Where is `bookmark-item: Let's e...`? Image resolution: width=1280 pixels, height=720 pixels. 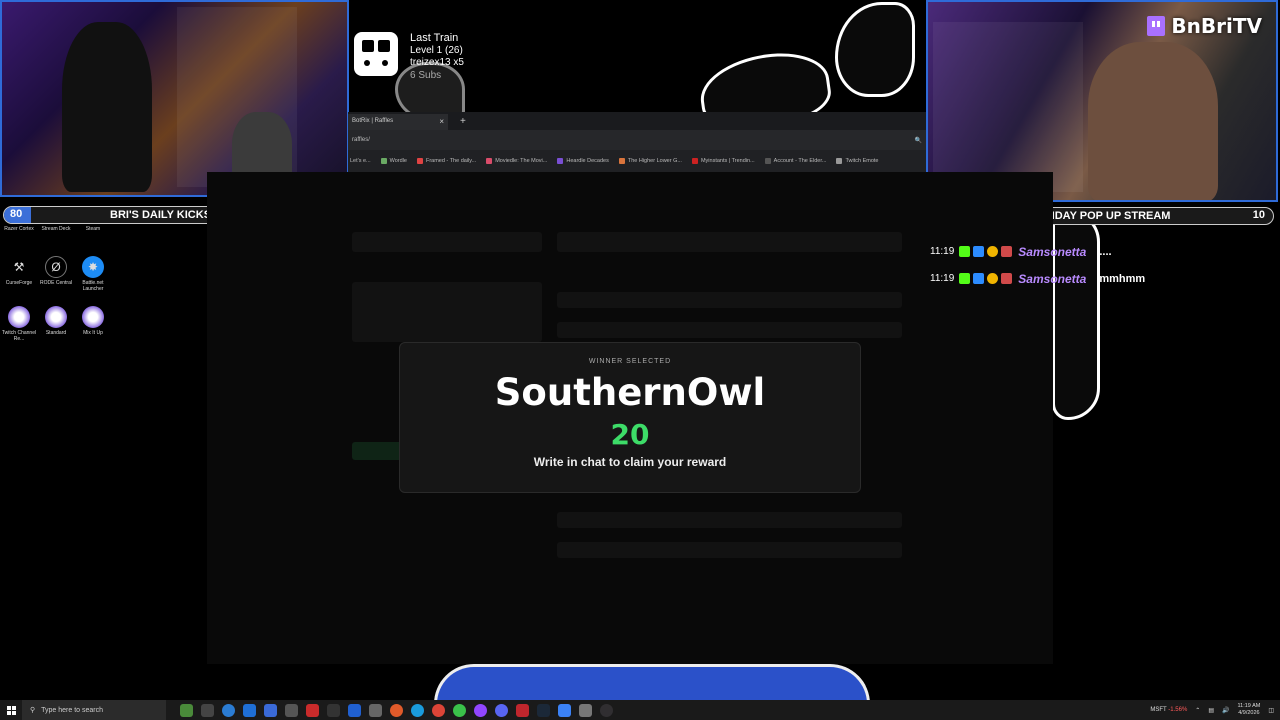 bookmark-item: Let's e... is located at coordinates (360, 161).